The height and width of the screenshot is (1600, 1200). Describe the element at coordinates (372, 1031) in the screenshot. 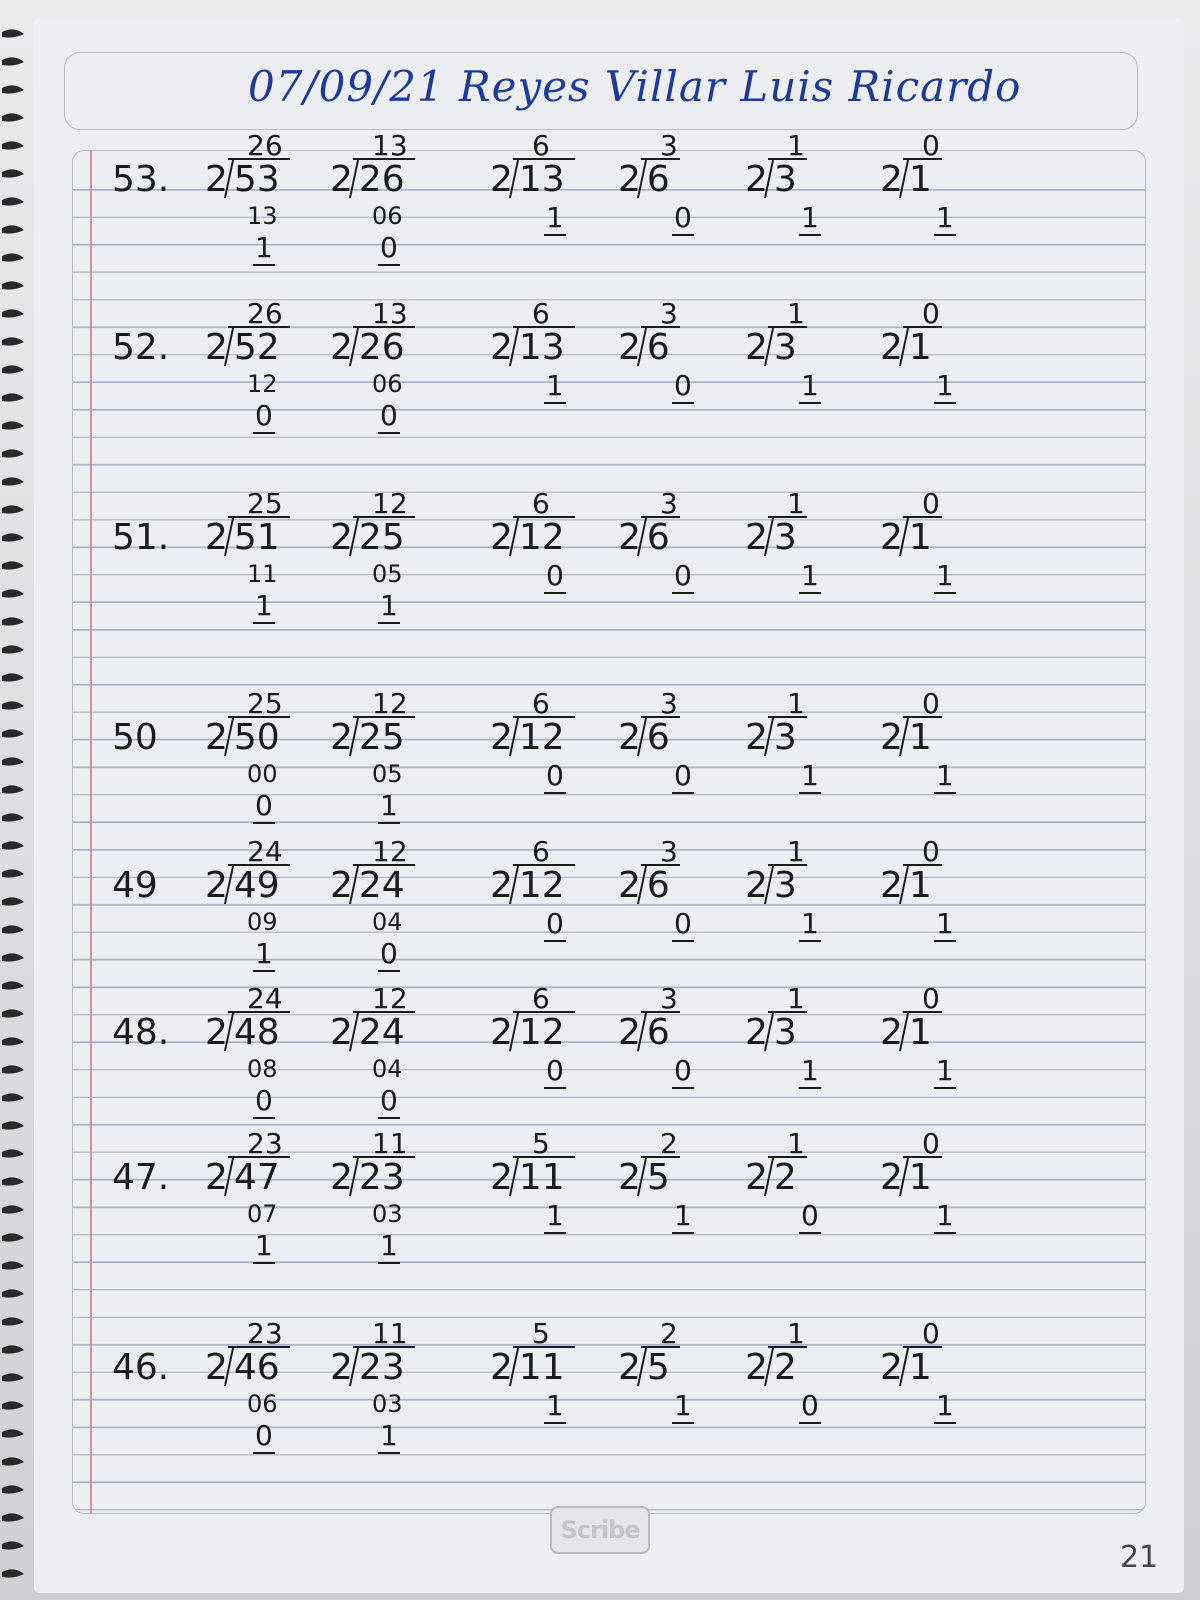

I see `long-division: 2 24` at that location.